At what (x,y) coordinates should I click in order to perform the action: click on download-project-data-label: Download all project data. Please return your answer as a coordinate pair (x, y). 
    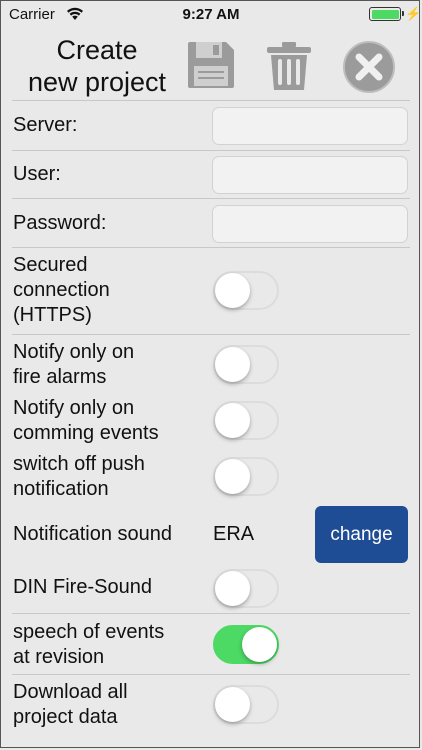
    Looking at the image, I should click on (70, 704).